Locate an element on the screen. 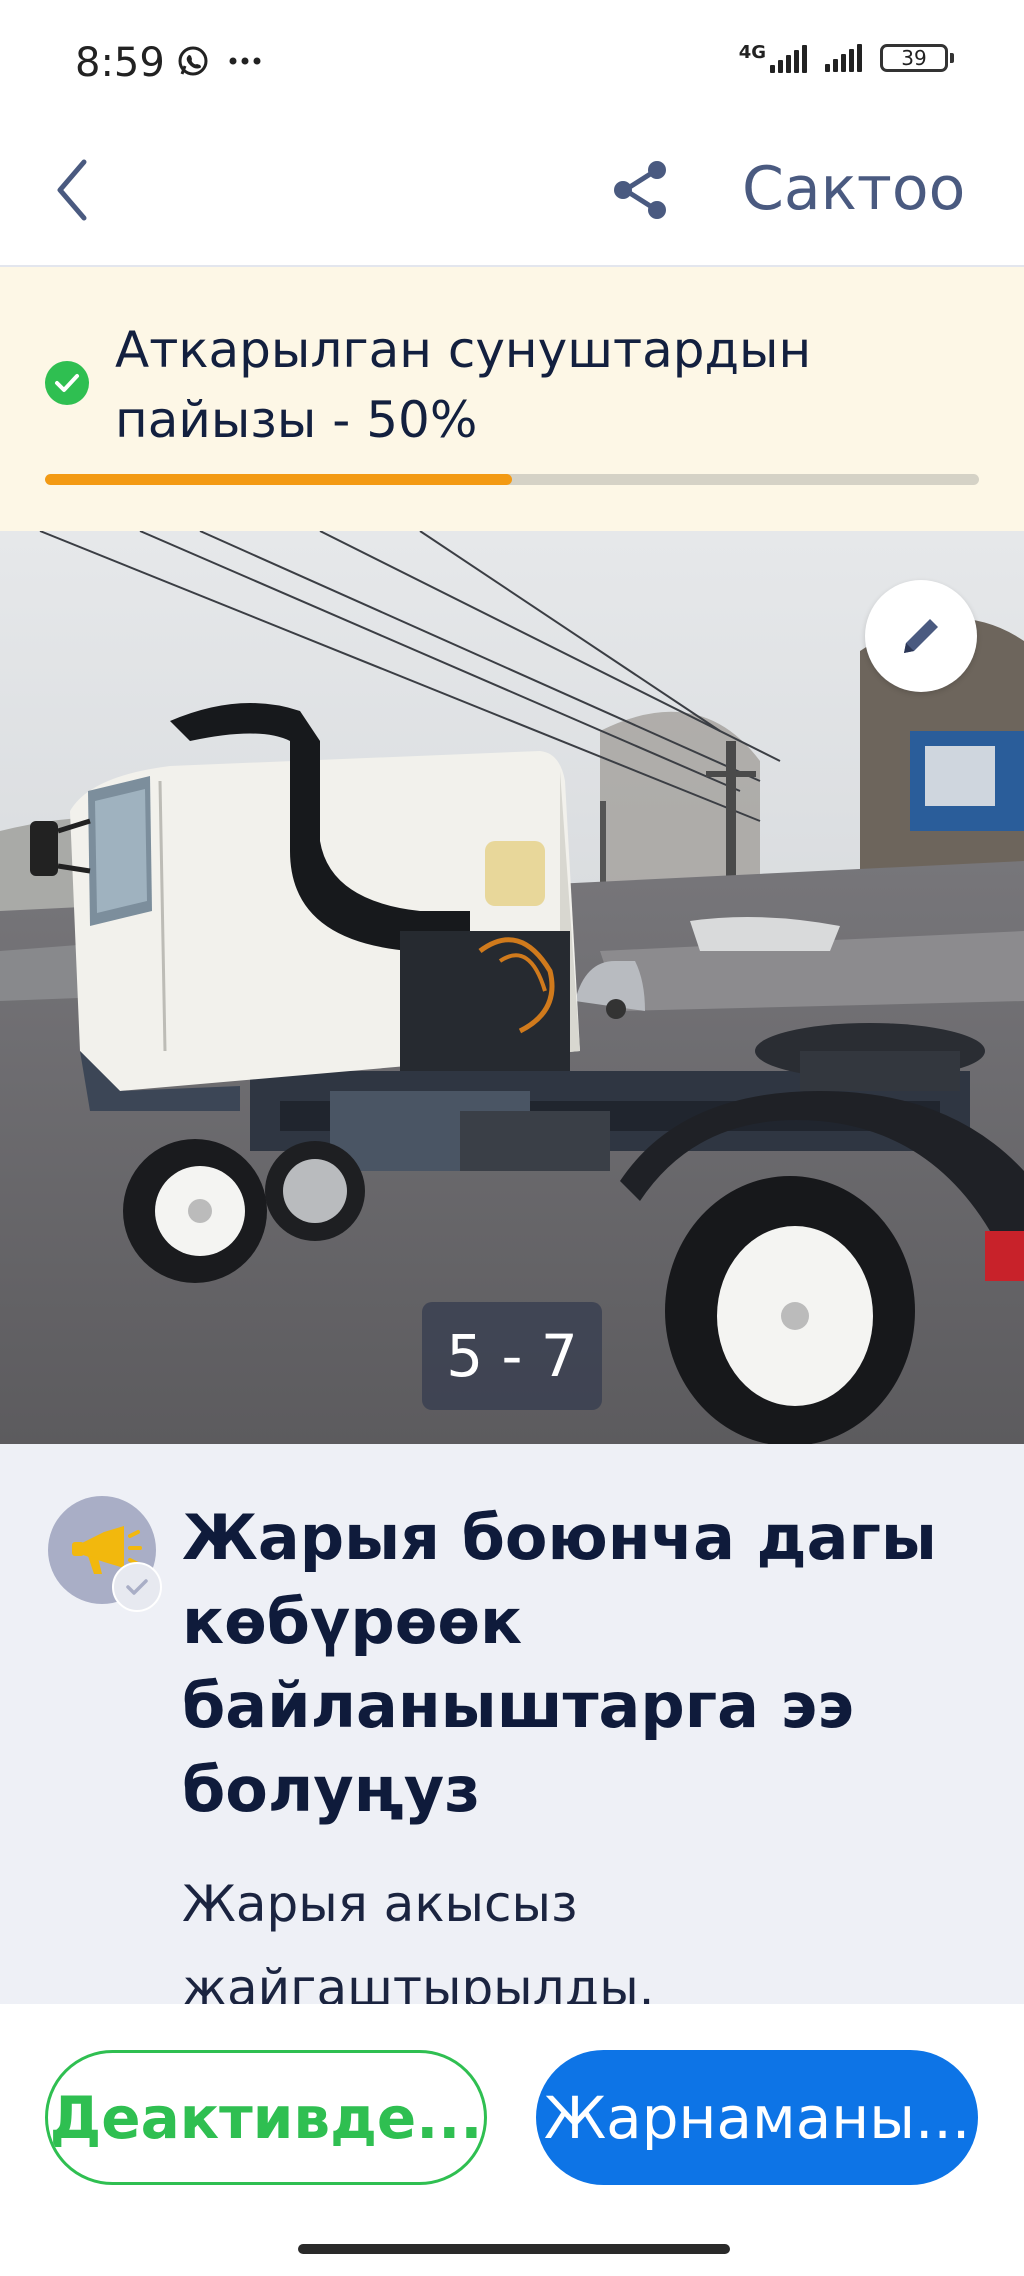 The image size is (1024, 2276). status-right: 4G 39 is located at coordinates (846, 57).